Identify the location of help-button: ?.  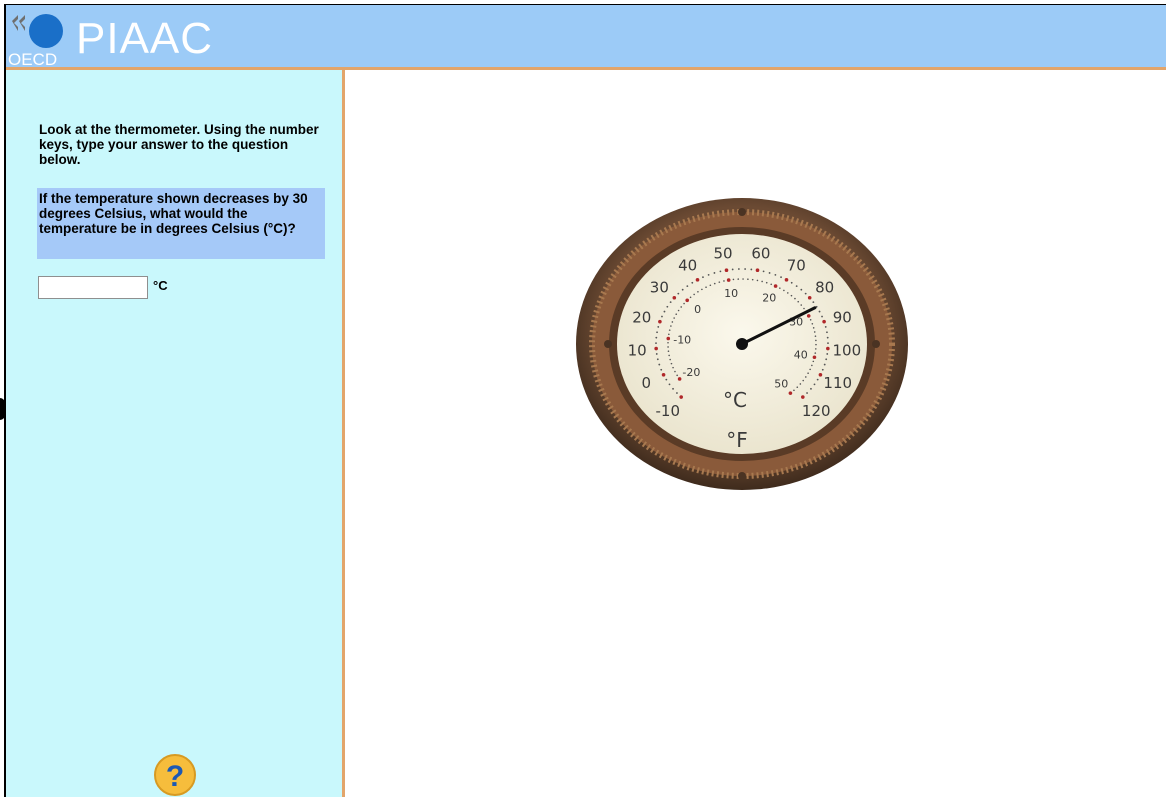
(175, 775).